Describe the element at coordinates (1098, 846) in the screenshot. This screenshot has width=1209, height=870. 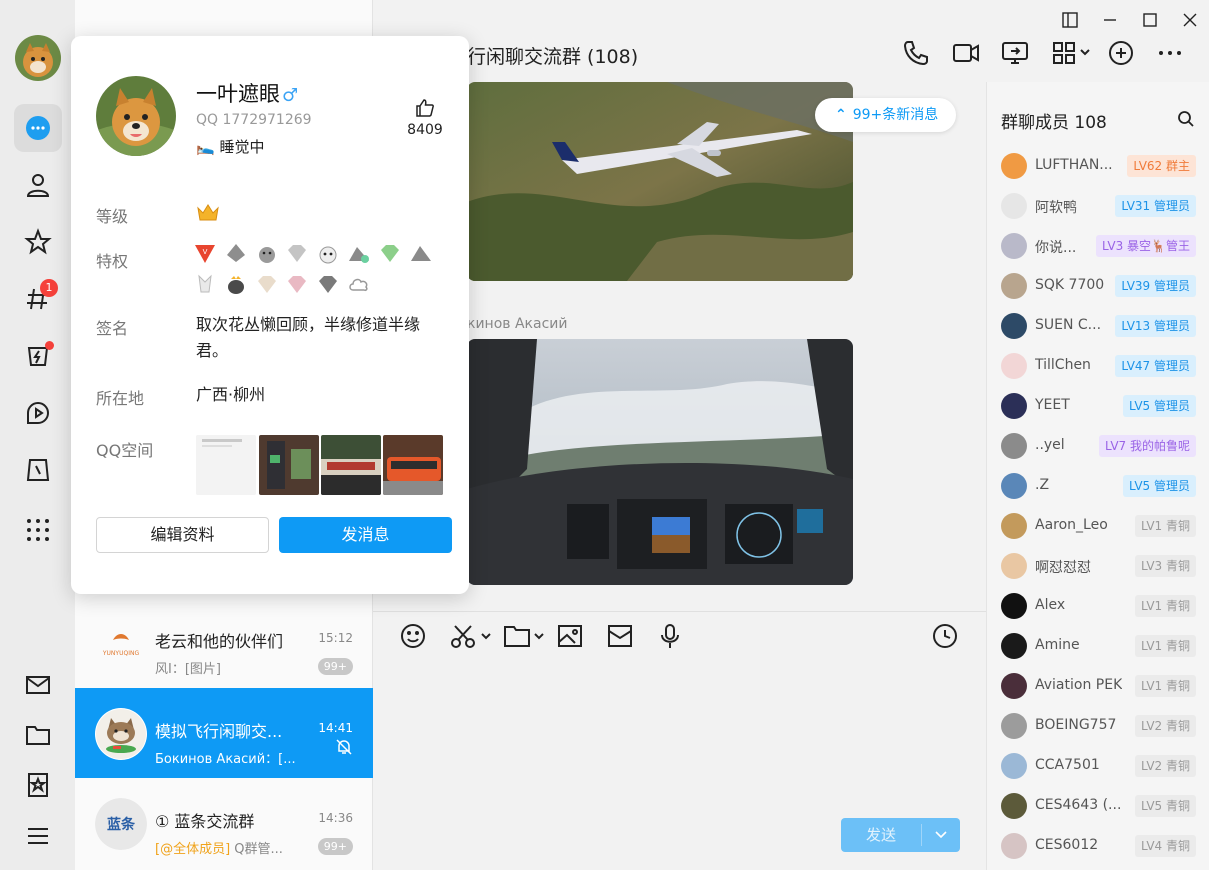
I see `member-row: CES6012 LV4 青铜` at that location.